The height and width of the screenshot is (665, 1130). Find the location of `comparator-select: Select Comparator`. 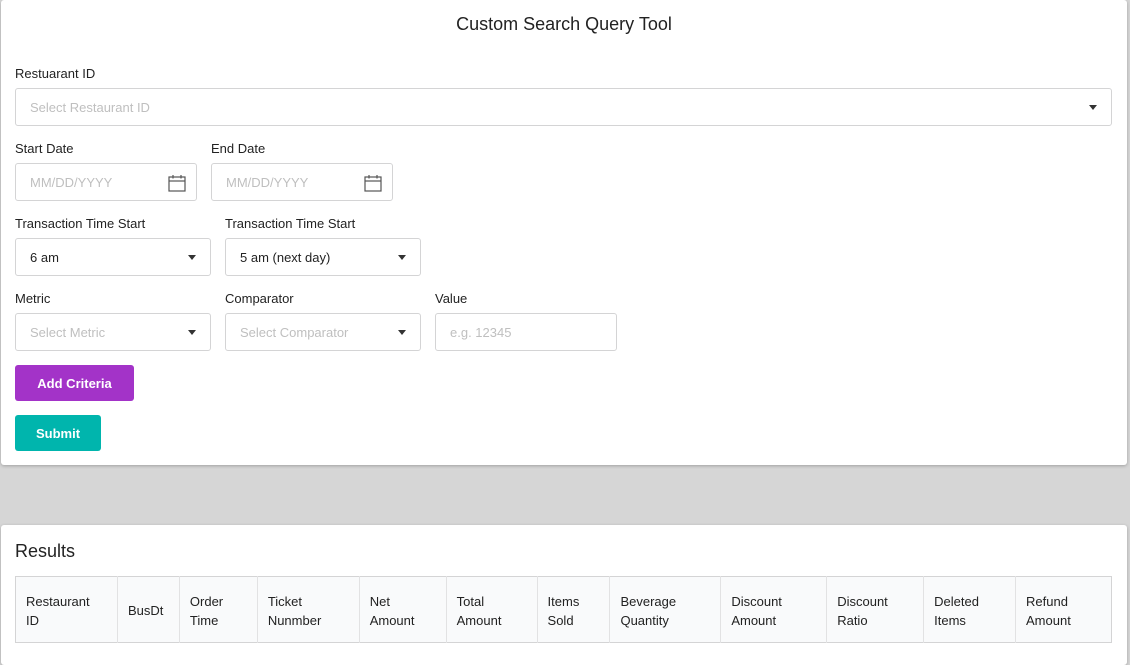

comparator-select: Select Comparator is located at coordinates (323, 332).